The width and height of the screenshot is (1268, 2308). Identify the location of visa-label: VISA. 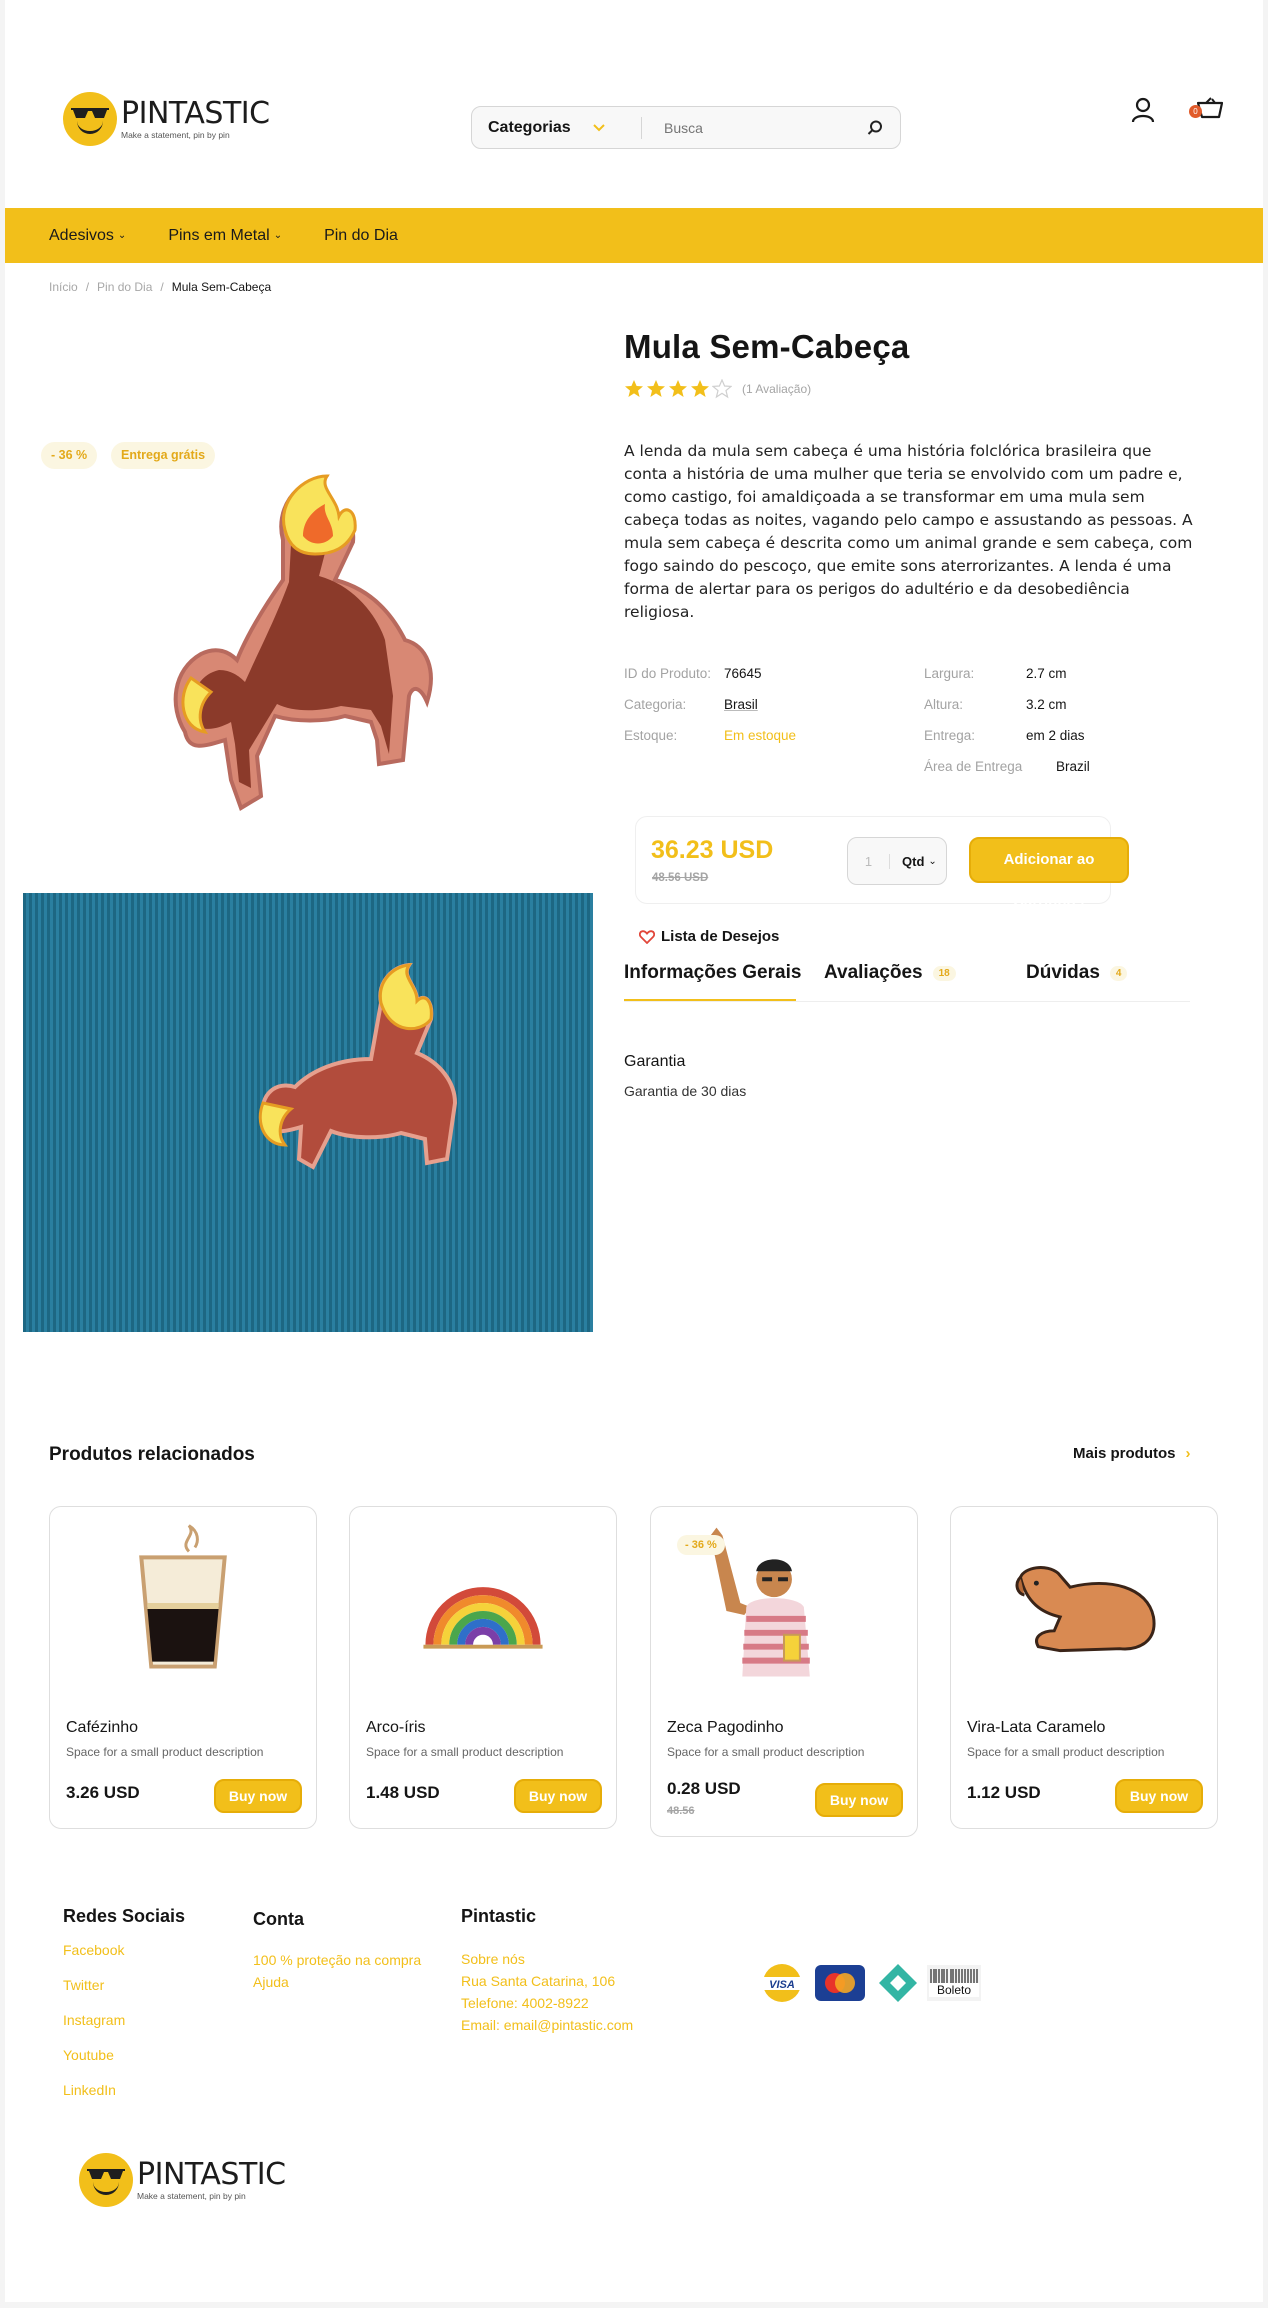
(782, 1985).